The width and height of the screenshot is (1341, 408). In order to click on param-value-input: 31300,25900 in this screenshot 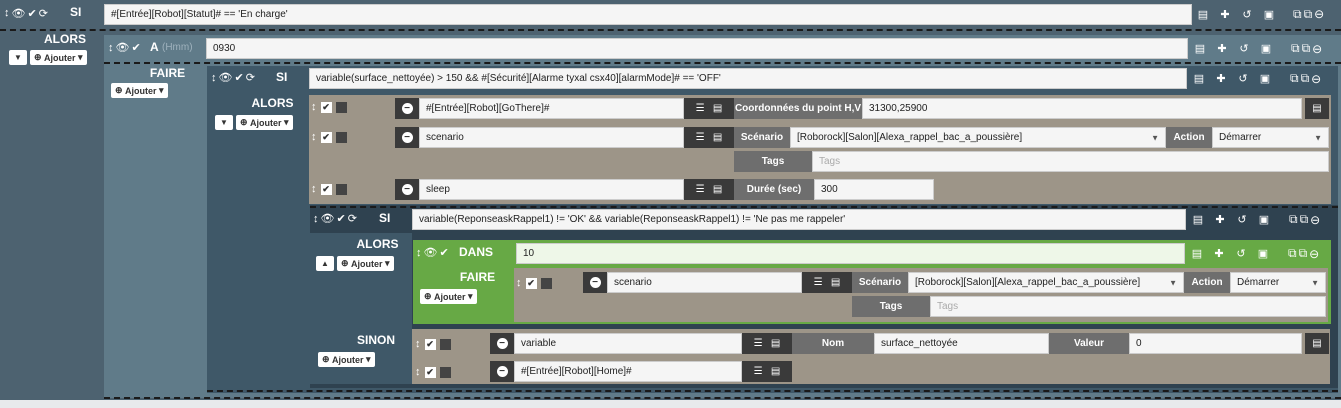, I will do `click(1082, 108)`.